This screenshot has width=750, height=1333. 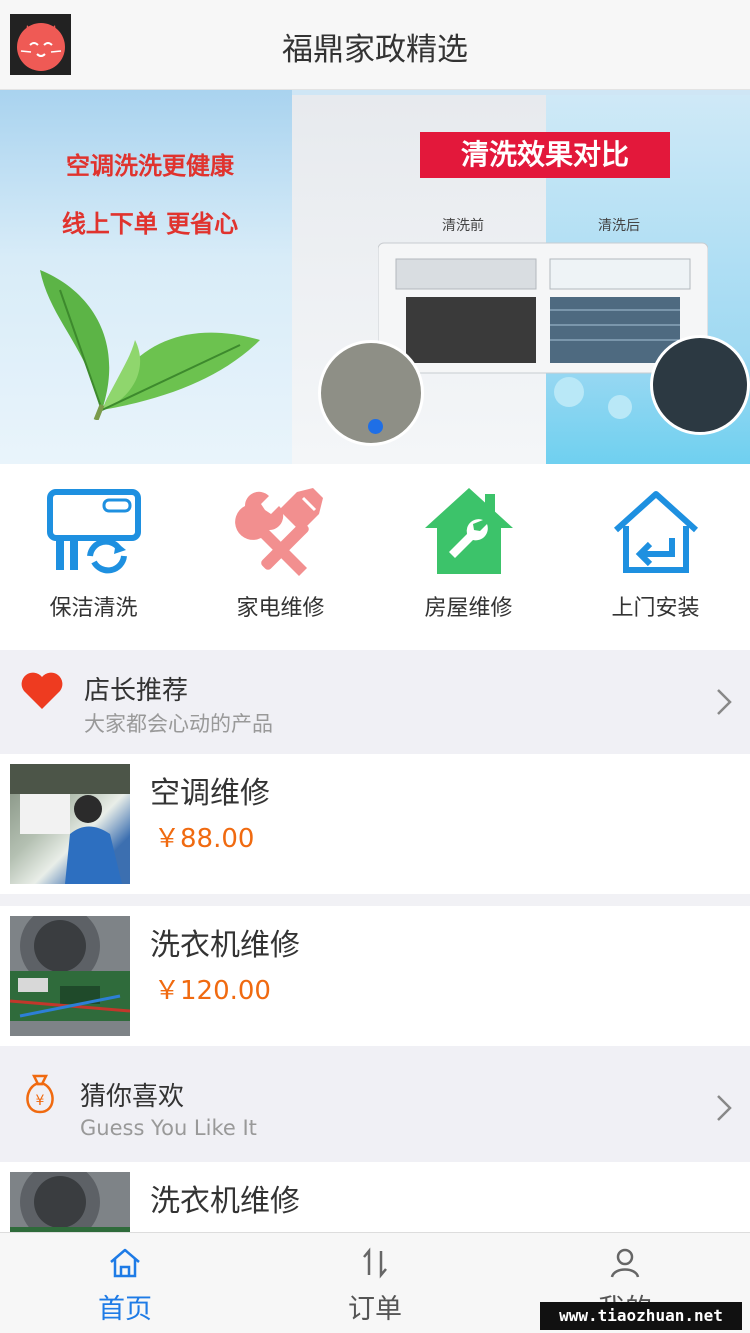 I want to click on money-bag-icon: ¥, so click(x=40, y=1094).